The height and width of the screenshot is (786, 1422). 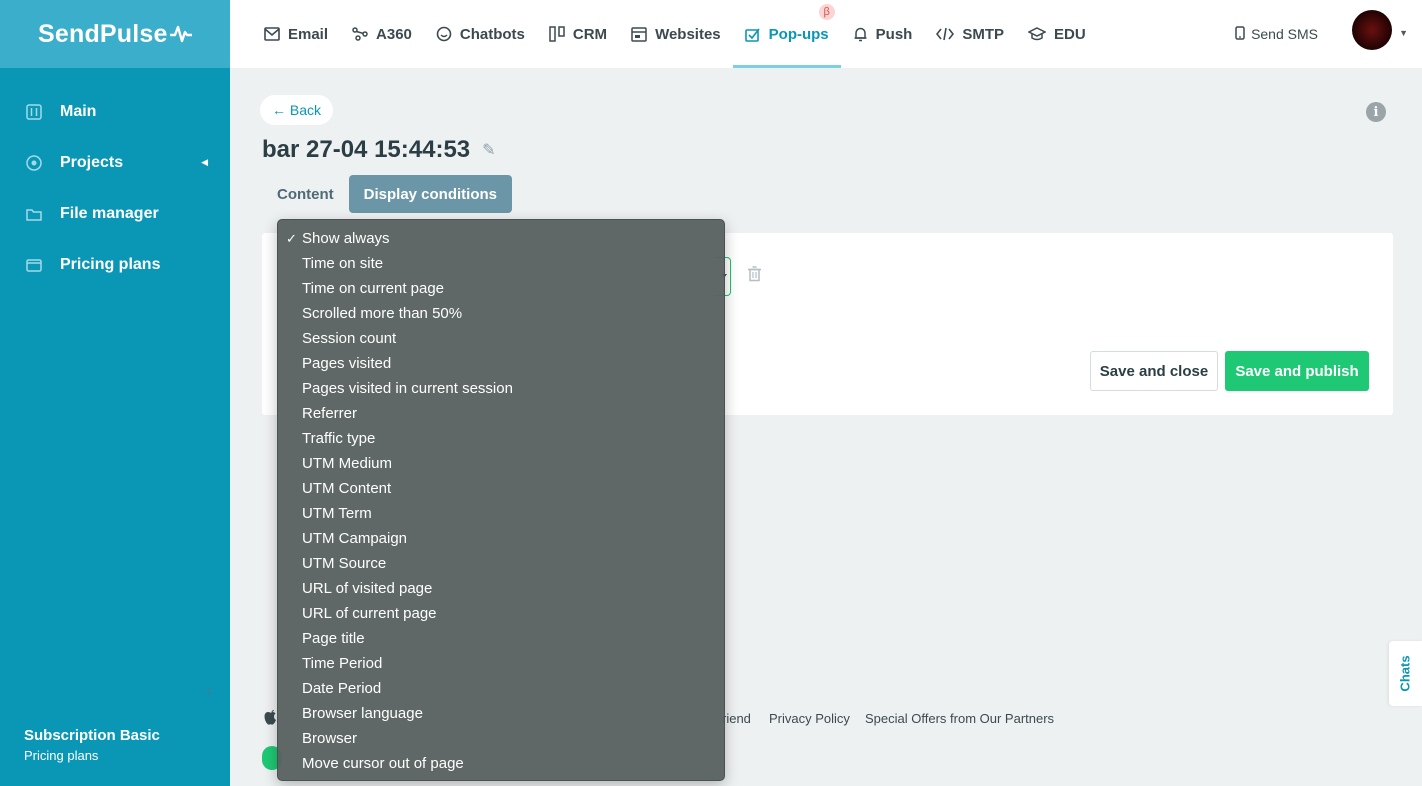 I want to click on dropdown-option: Move cursor out of page, so click(x=501, y=763).